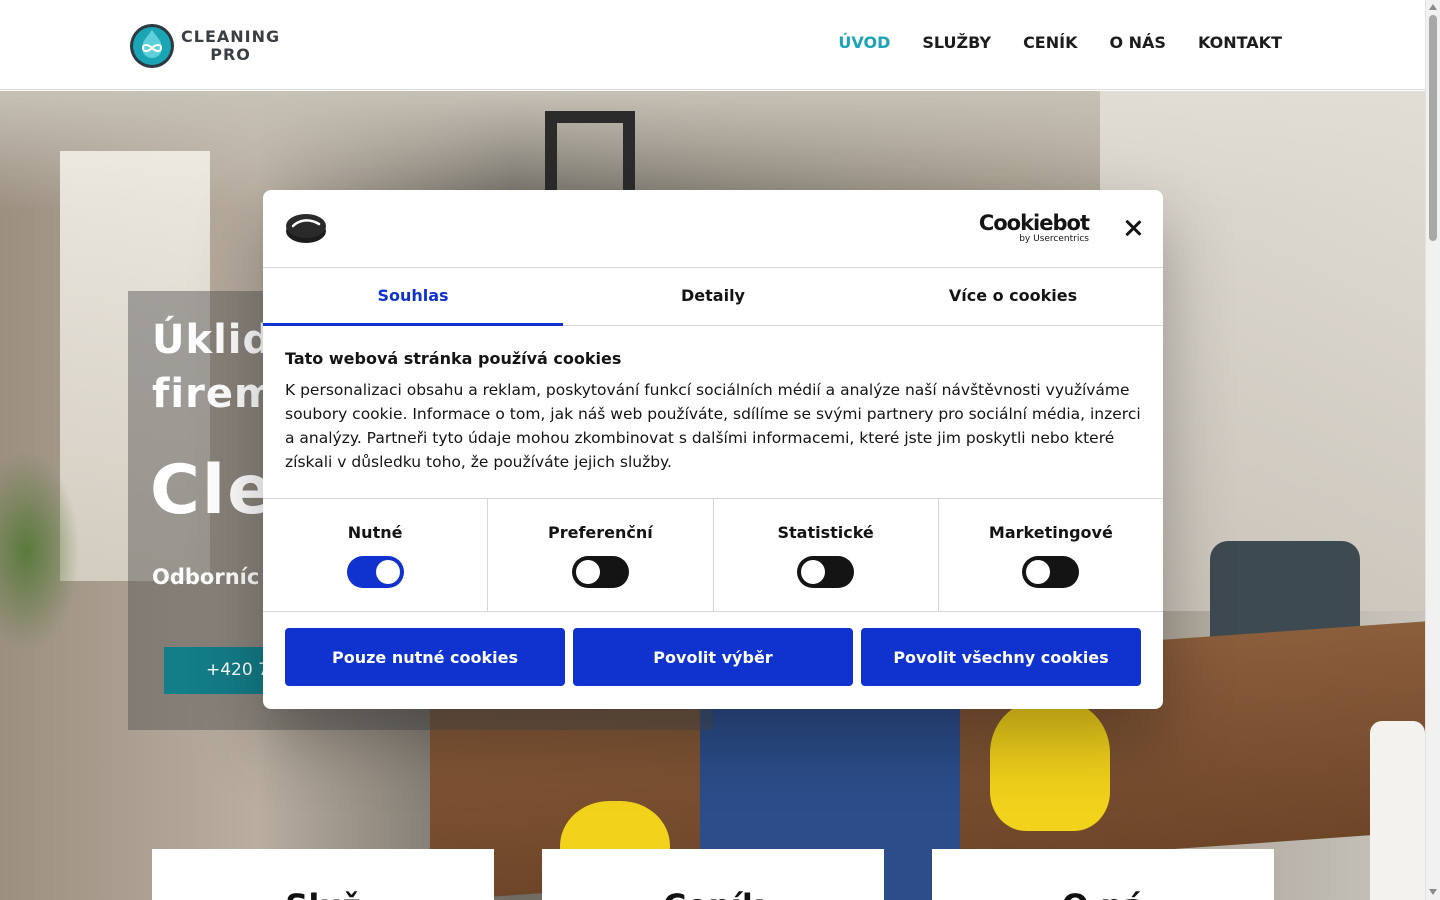 The image size is (1440, 900). I want to click on service-card-cenik: Ceník, so click(713, 874).